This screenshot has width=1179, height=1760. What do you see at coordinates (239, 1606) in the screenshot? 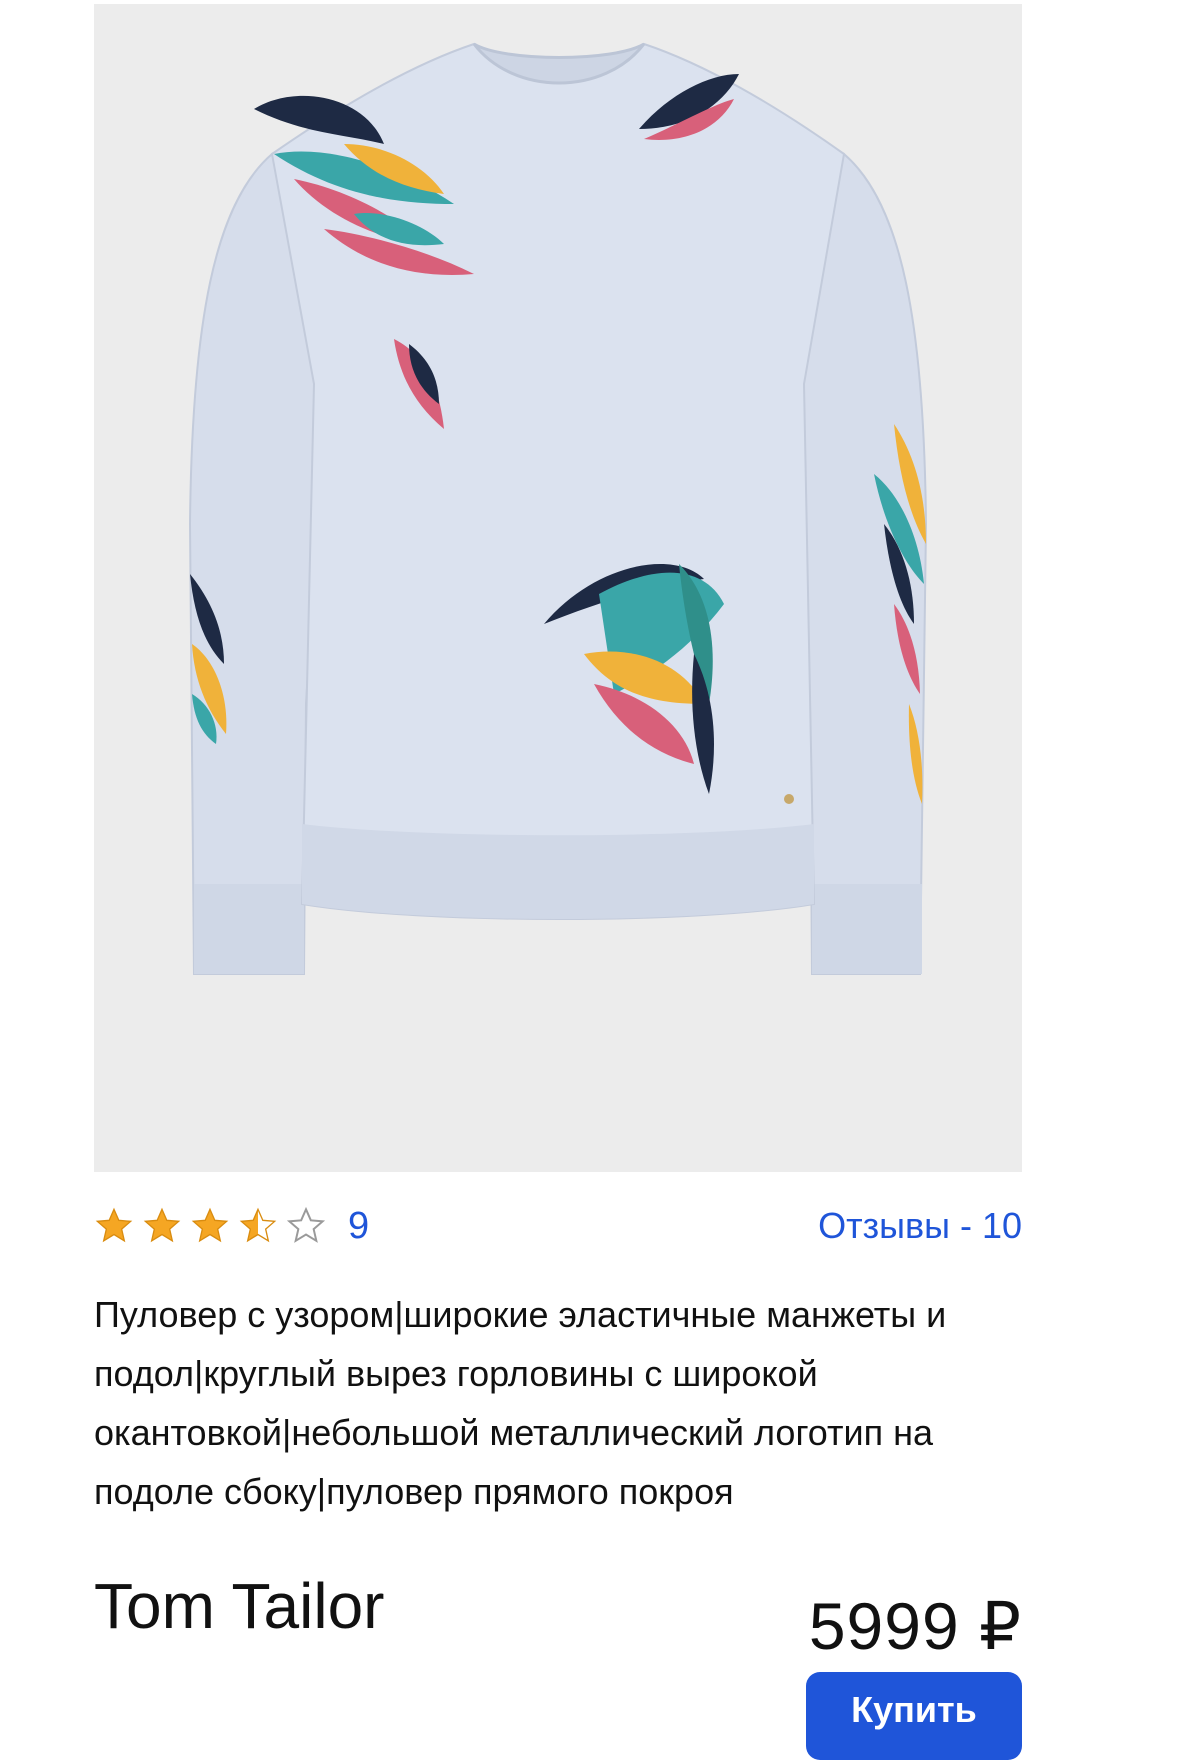
I see `brand-name: Tom Tailor` at bounding box center [239, 1606].